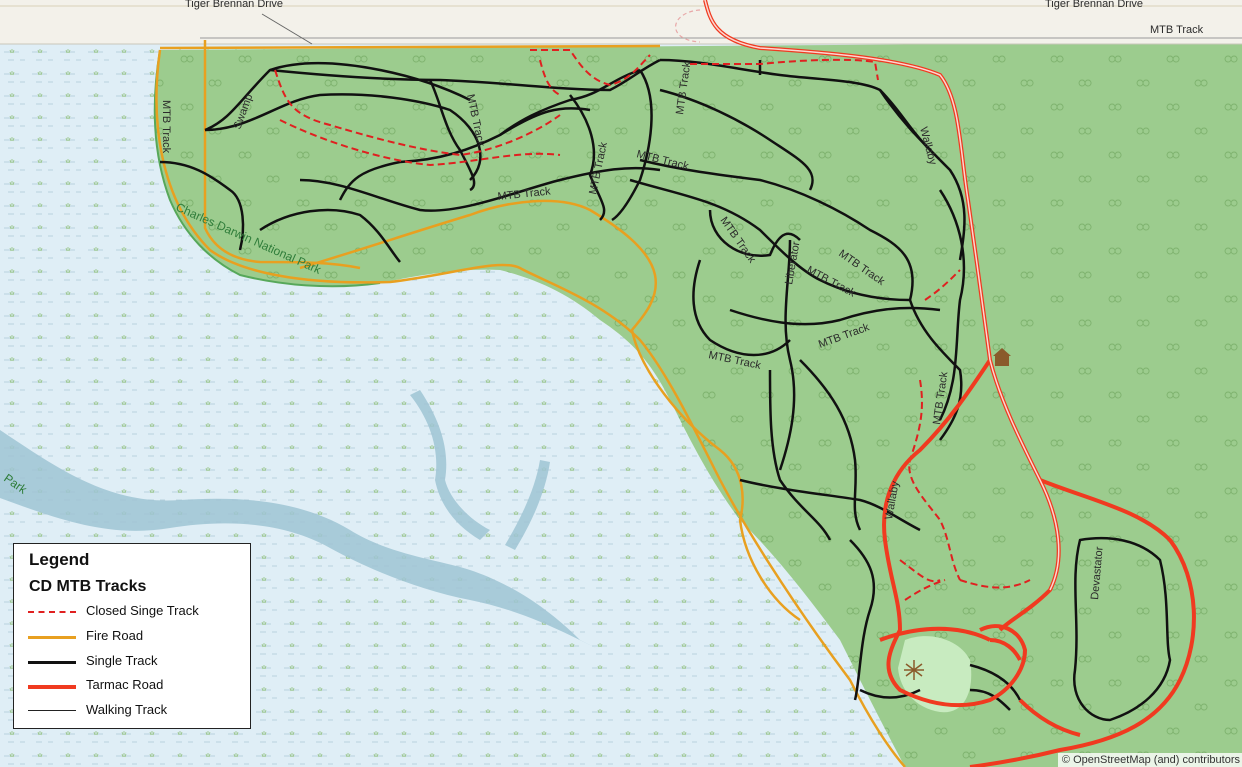 Image resolution: width=1242 pixels, height=767 pixels. Describe the element at coordinates (52, 637) in the screenshot. I see `fire-road-swatch` at that location.